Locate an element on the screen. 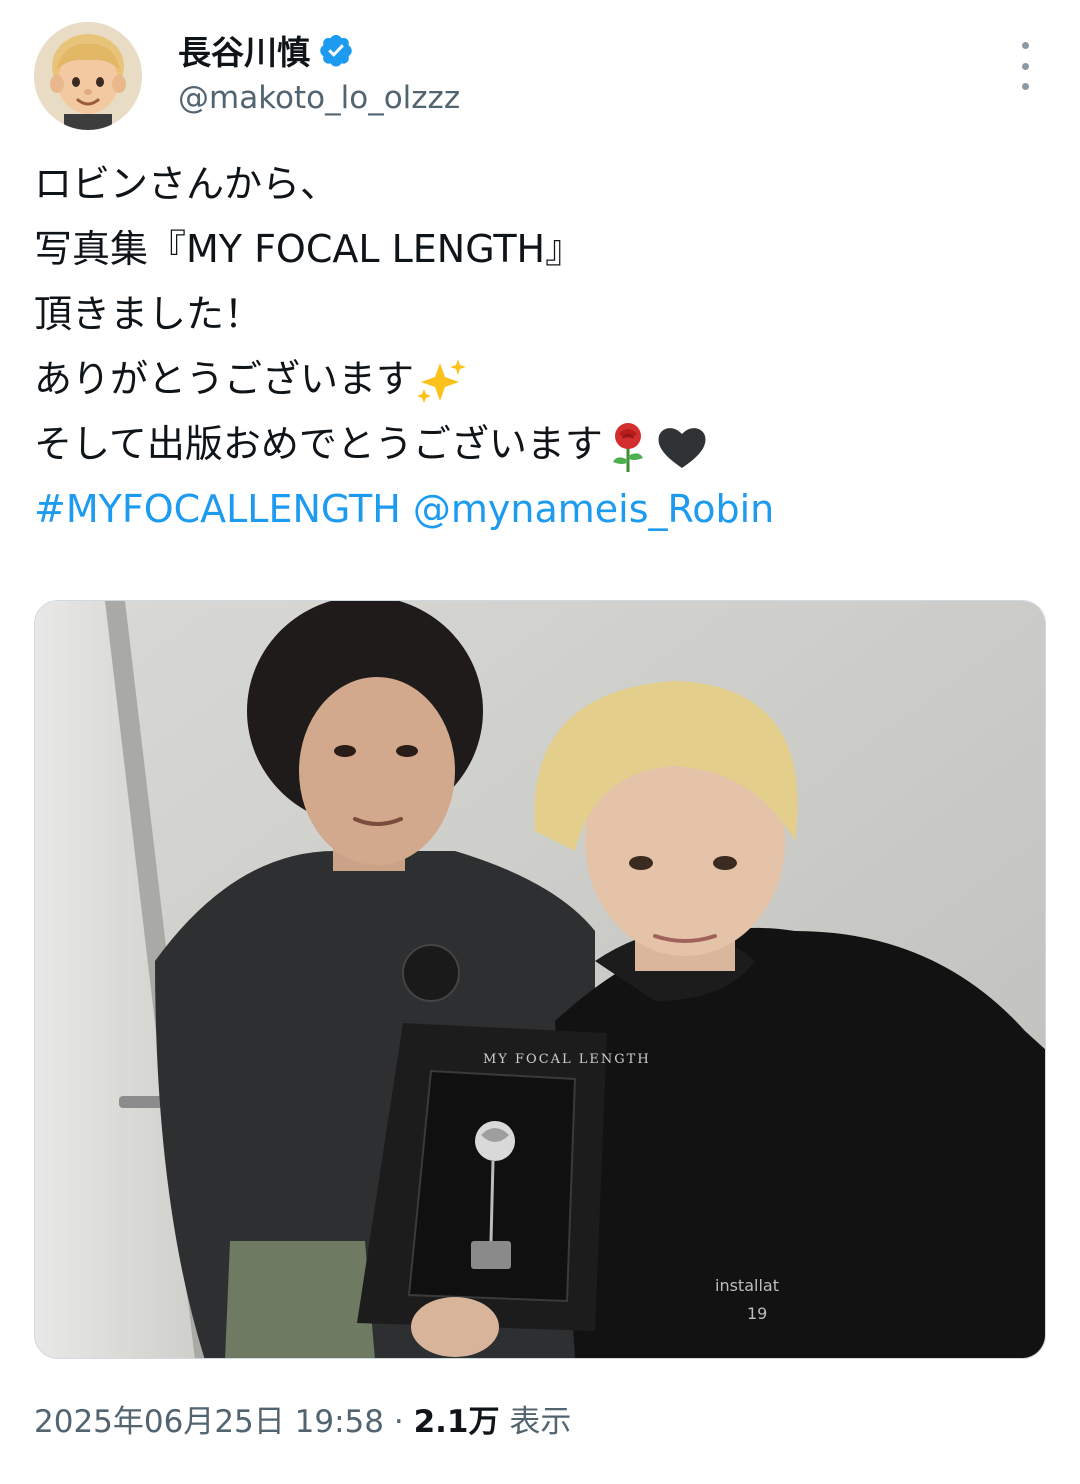 The width and height of the screenshot is (1080, 1484). tweet-header: 長谷川慎 @makoto_lo_olzzz is located at coordinates (540, 75).